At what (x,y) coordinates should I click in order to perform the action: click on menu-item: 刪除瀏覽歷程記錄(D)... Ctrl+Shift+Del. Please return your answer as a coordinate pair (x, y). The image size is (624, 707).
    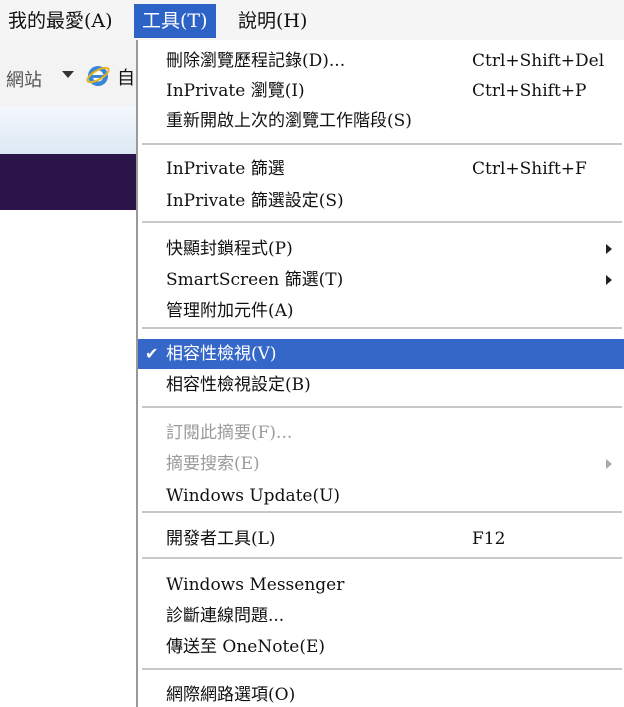
    Looking at the image, I should click on (381, 61).